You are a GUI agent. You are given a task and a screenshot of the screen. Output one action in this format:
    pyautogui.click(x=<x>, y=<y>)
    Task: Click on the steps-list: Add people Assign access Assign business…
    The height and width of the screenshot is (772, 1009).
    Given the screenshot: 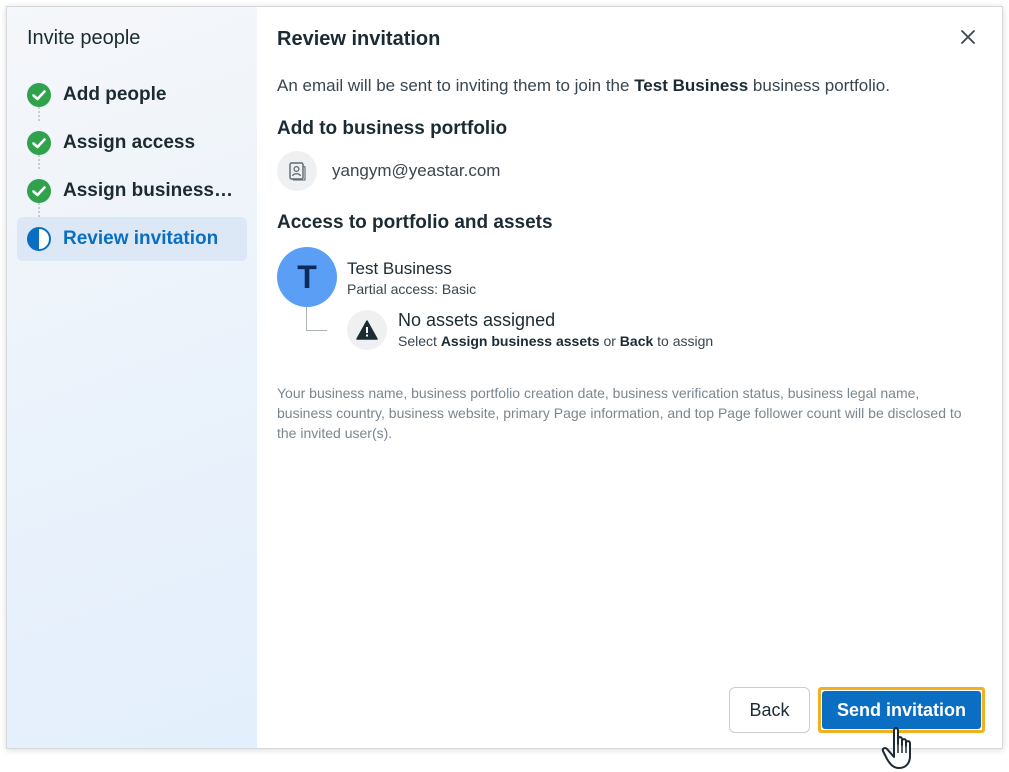 What is the action you would take?
    pyautogui.click(x=132, y=167)
    